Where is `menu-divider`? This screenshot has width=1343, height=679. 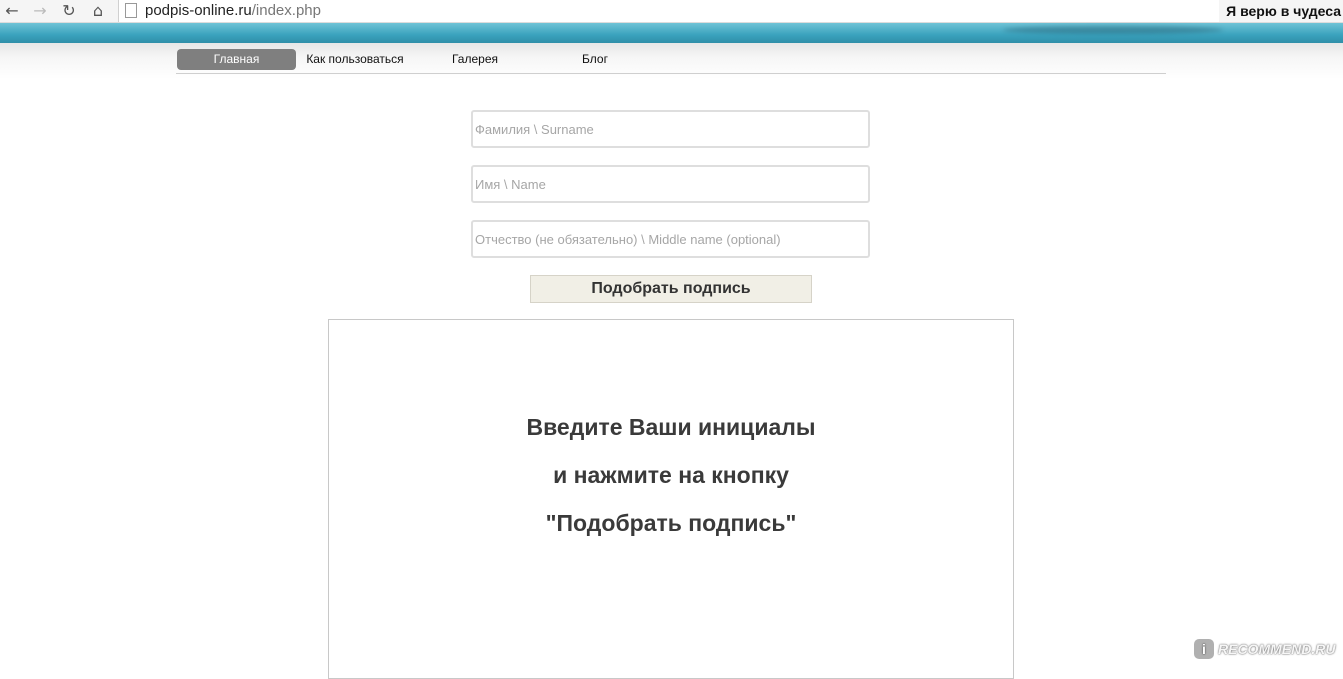
menu-divider is located at coordinates (671, 73).